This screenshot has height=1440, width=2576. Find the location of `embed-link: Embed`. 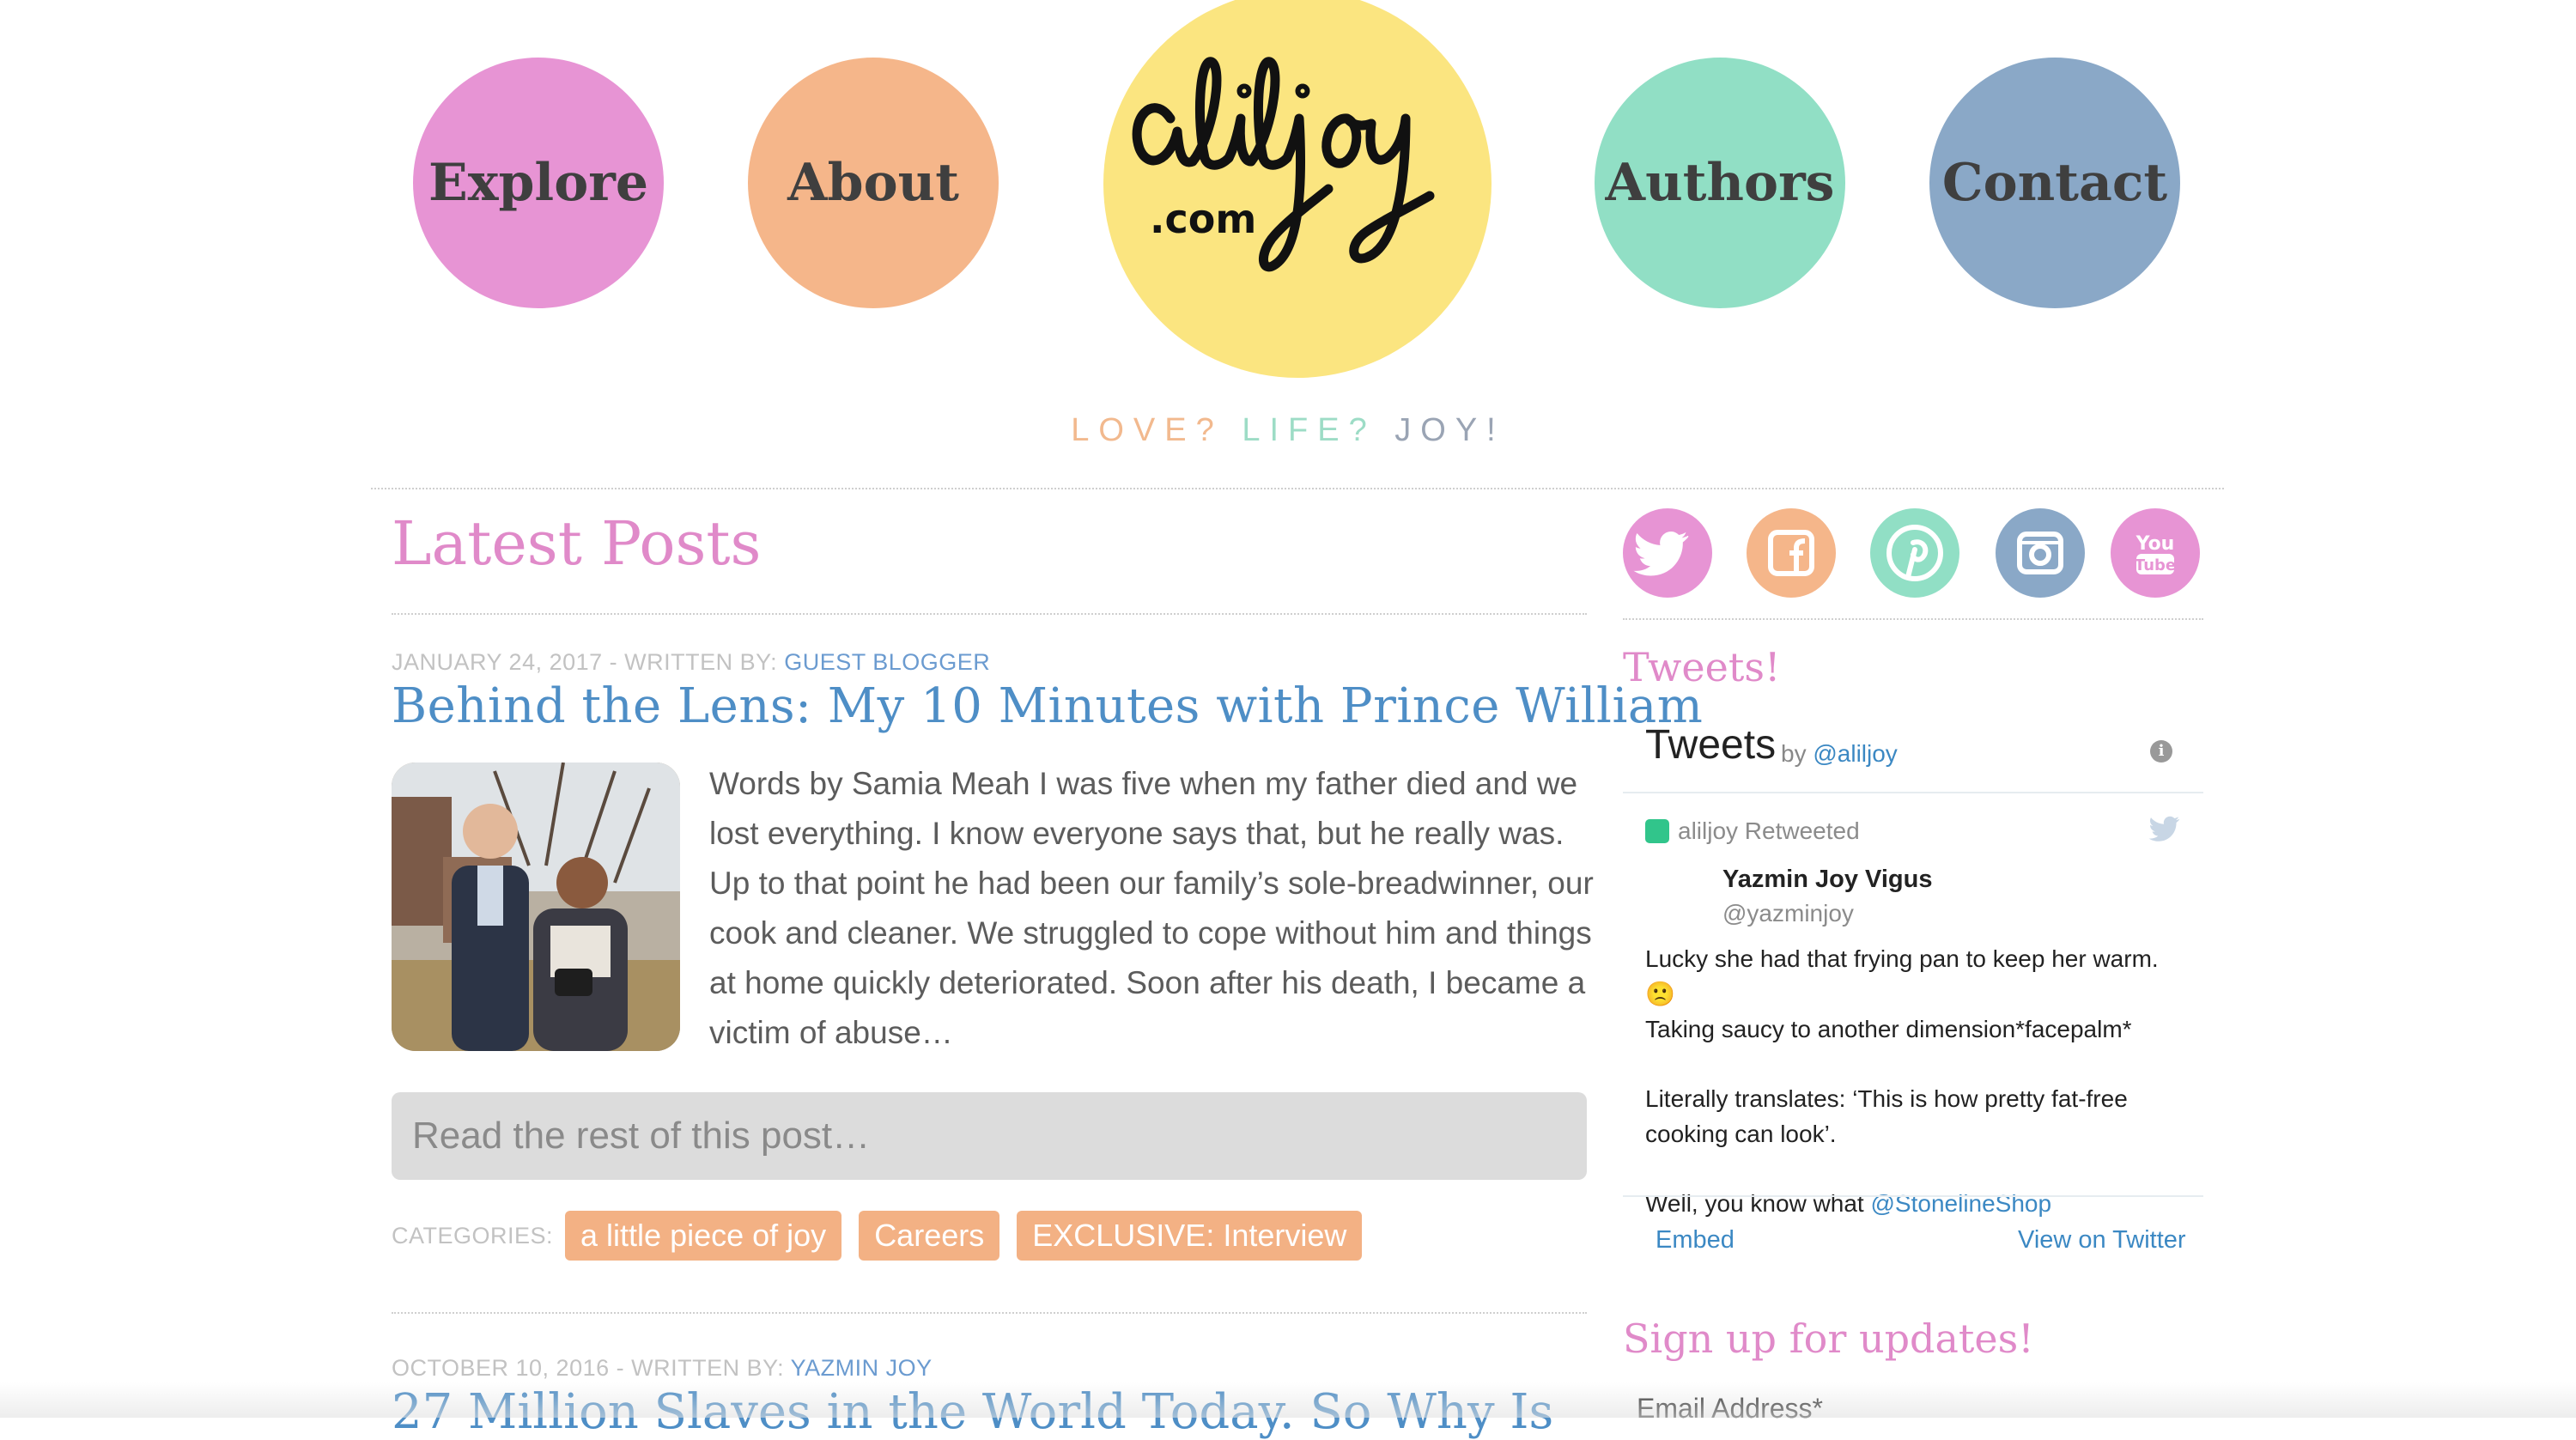

embed-link: Embed is located at coordinates (1696, 1240).